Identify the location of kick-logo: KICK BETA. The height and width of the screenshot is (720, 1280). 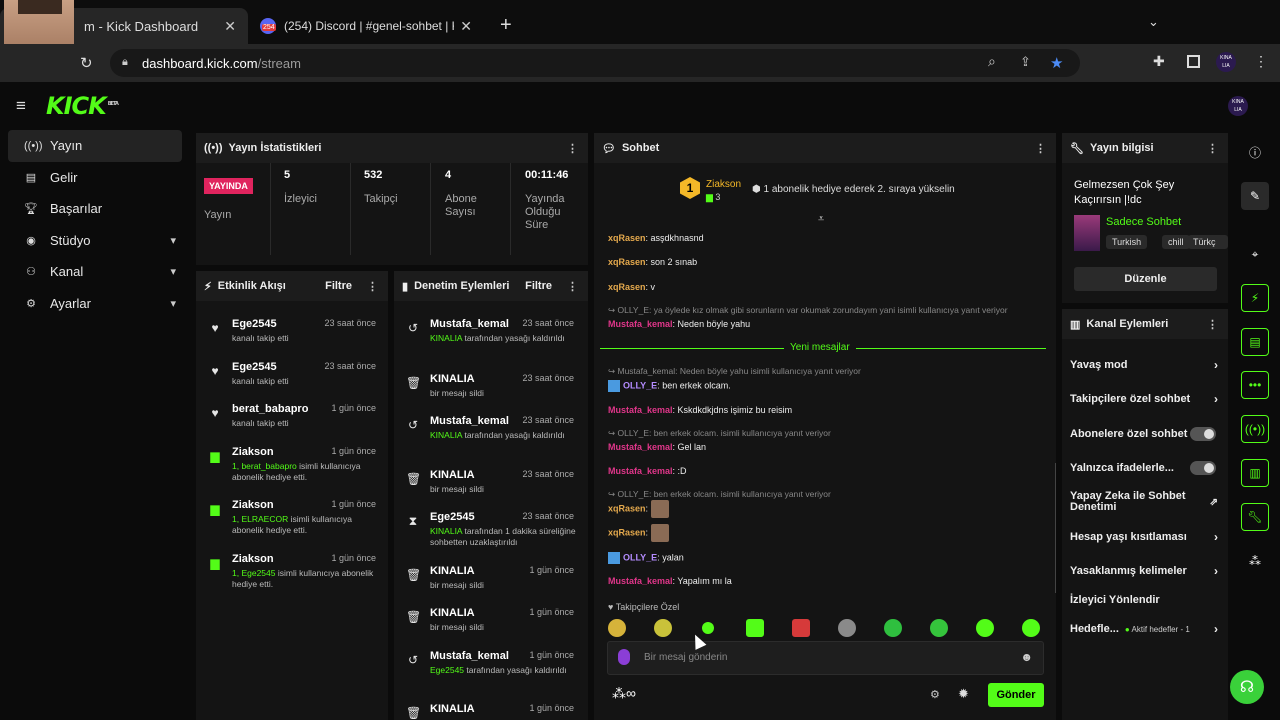
(82, 106).